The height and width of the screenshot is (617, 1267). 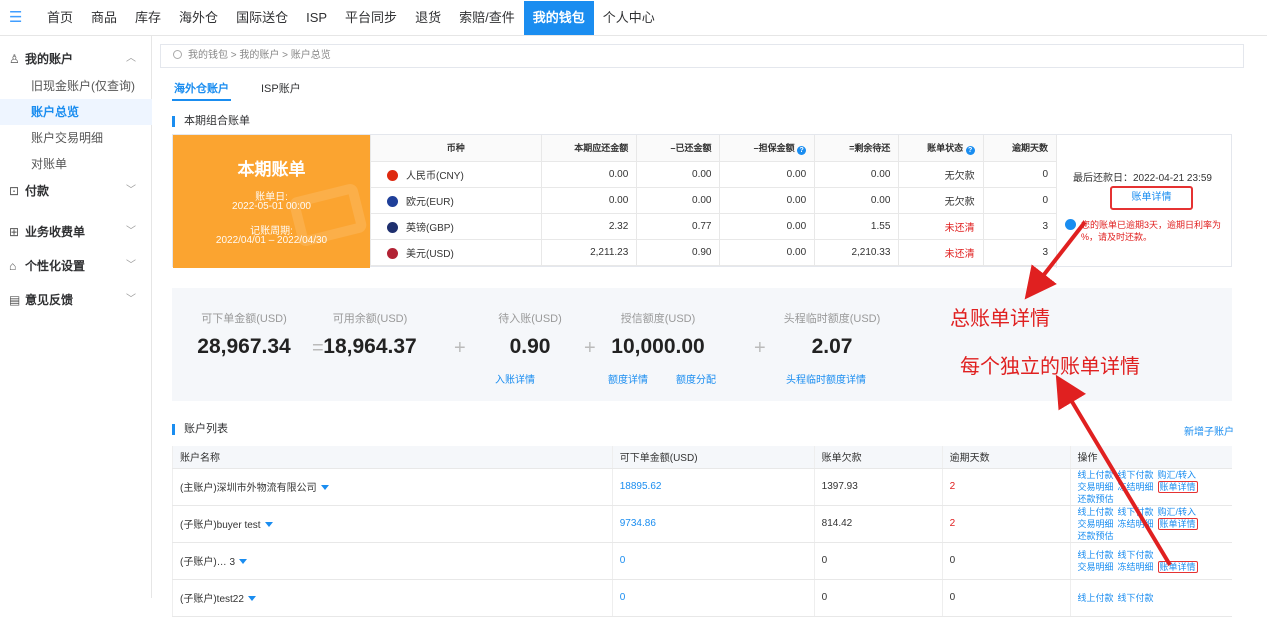 I want to click on bill-detail-button: 账单详情, so click(x=1151, y=198).